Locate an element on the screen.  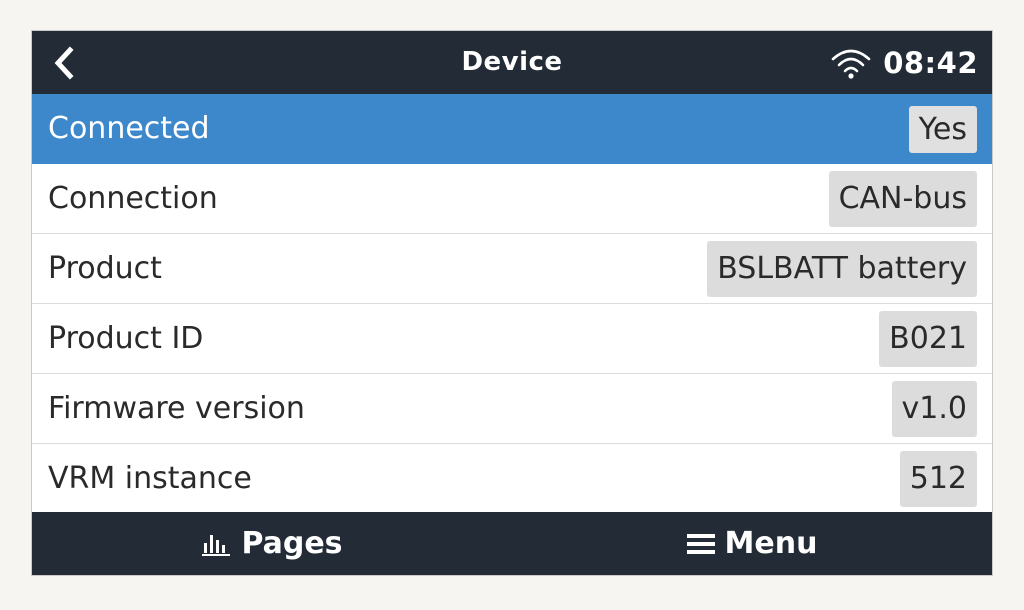
row-value: 512 is located at coordinates (938, 479).